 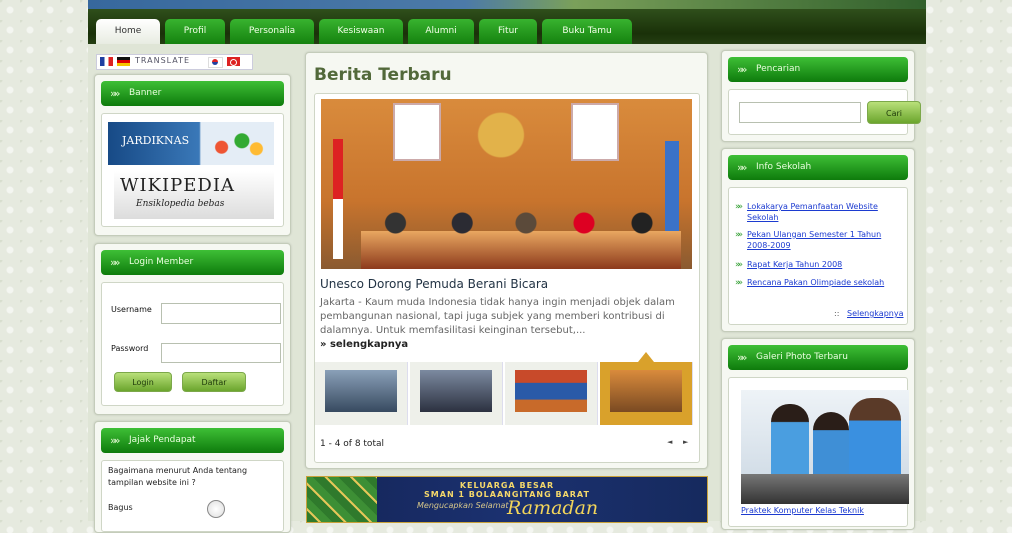 I want to click on info-link-1: Lokakarya Pemanfaatan Website Sekolah, so click(x=824, y=212).